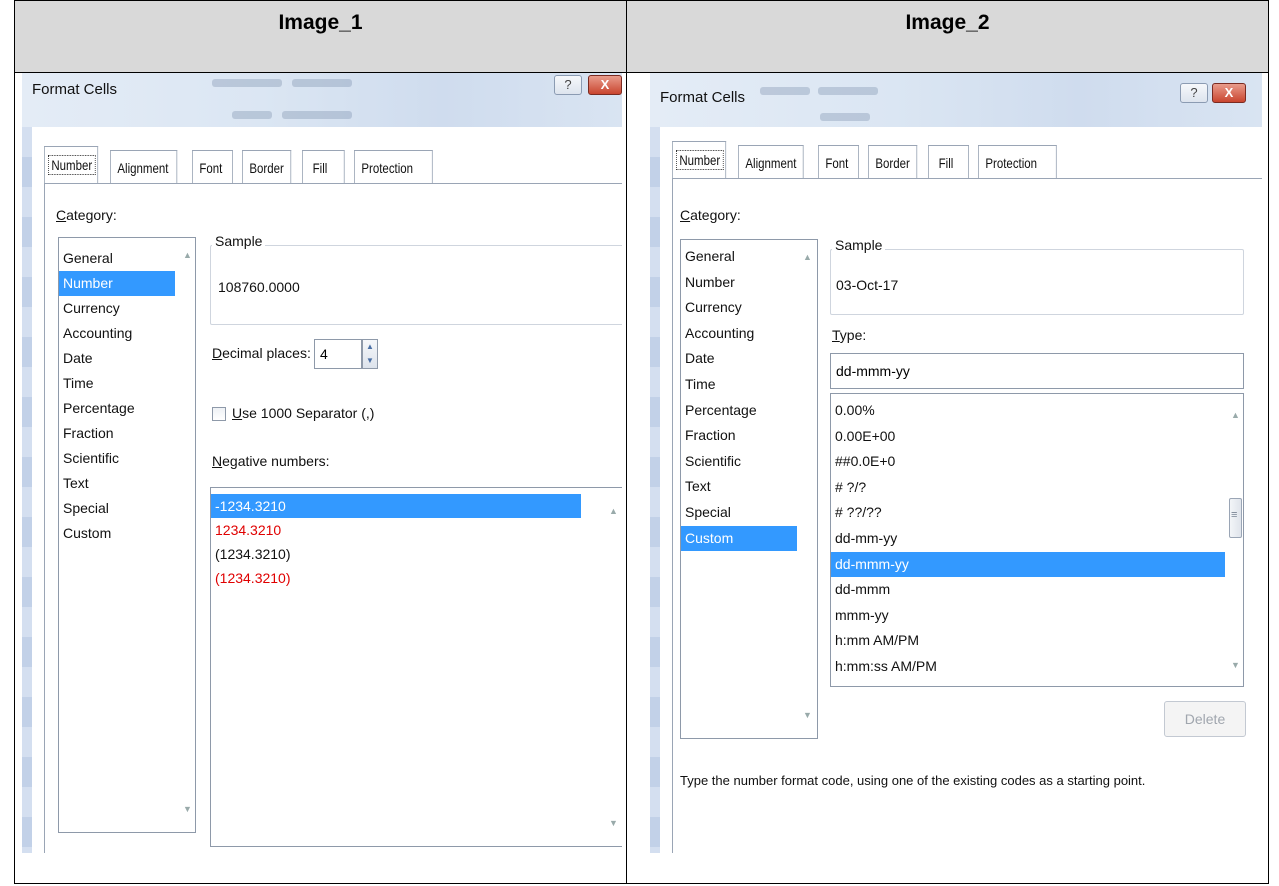 The height and width of the screenshot is (886, 1279). I want to click on tab-label: Fill, so click(320, 167).